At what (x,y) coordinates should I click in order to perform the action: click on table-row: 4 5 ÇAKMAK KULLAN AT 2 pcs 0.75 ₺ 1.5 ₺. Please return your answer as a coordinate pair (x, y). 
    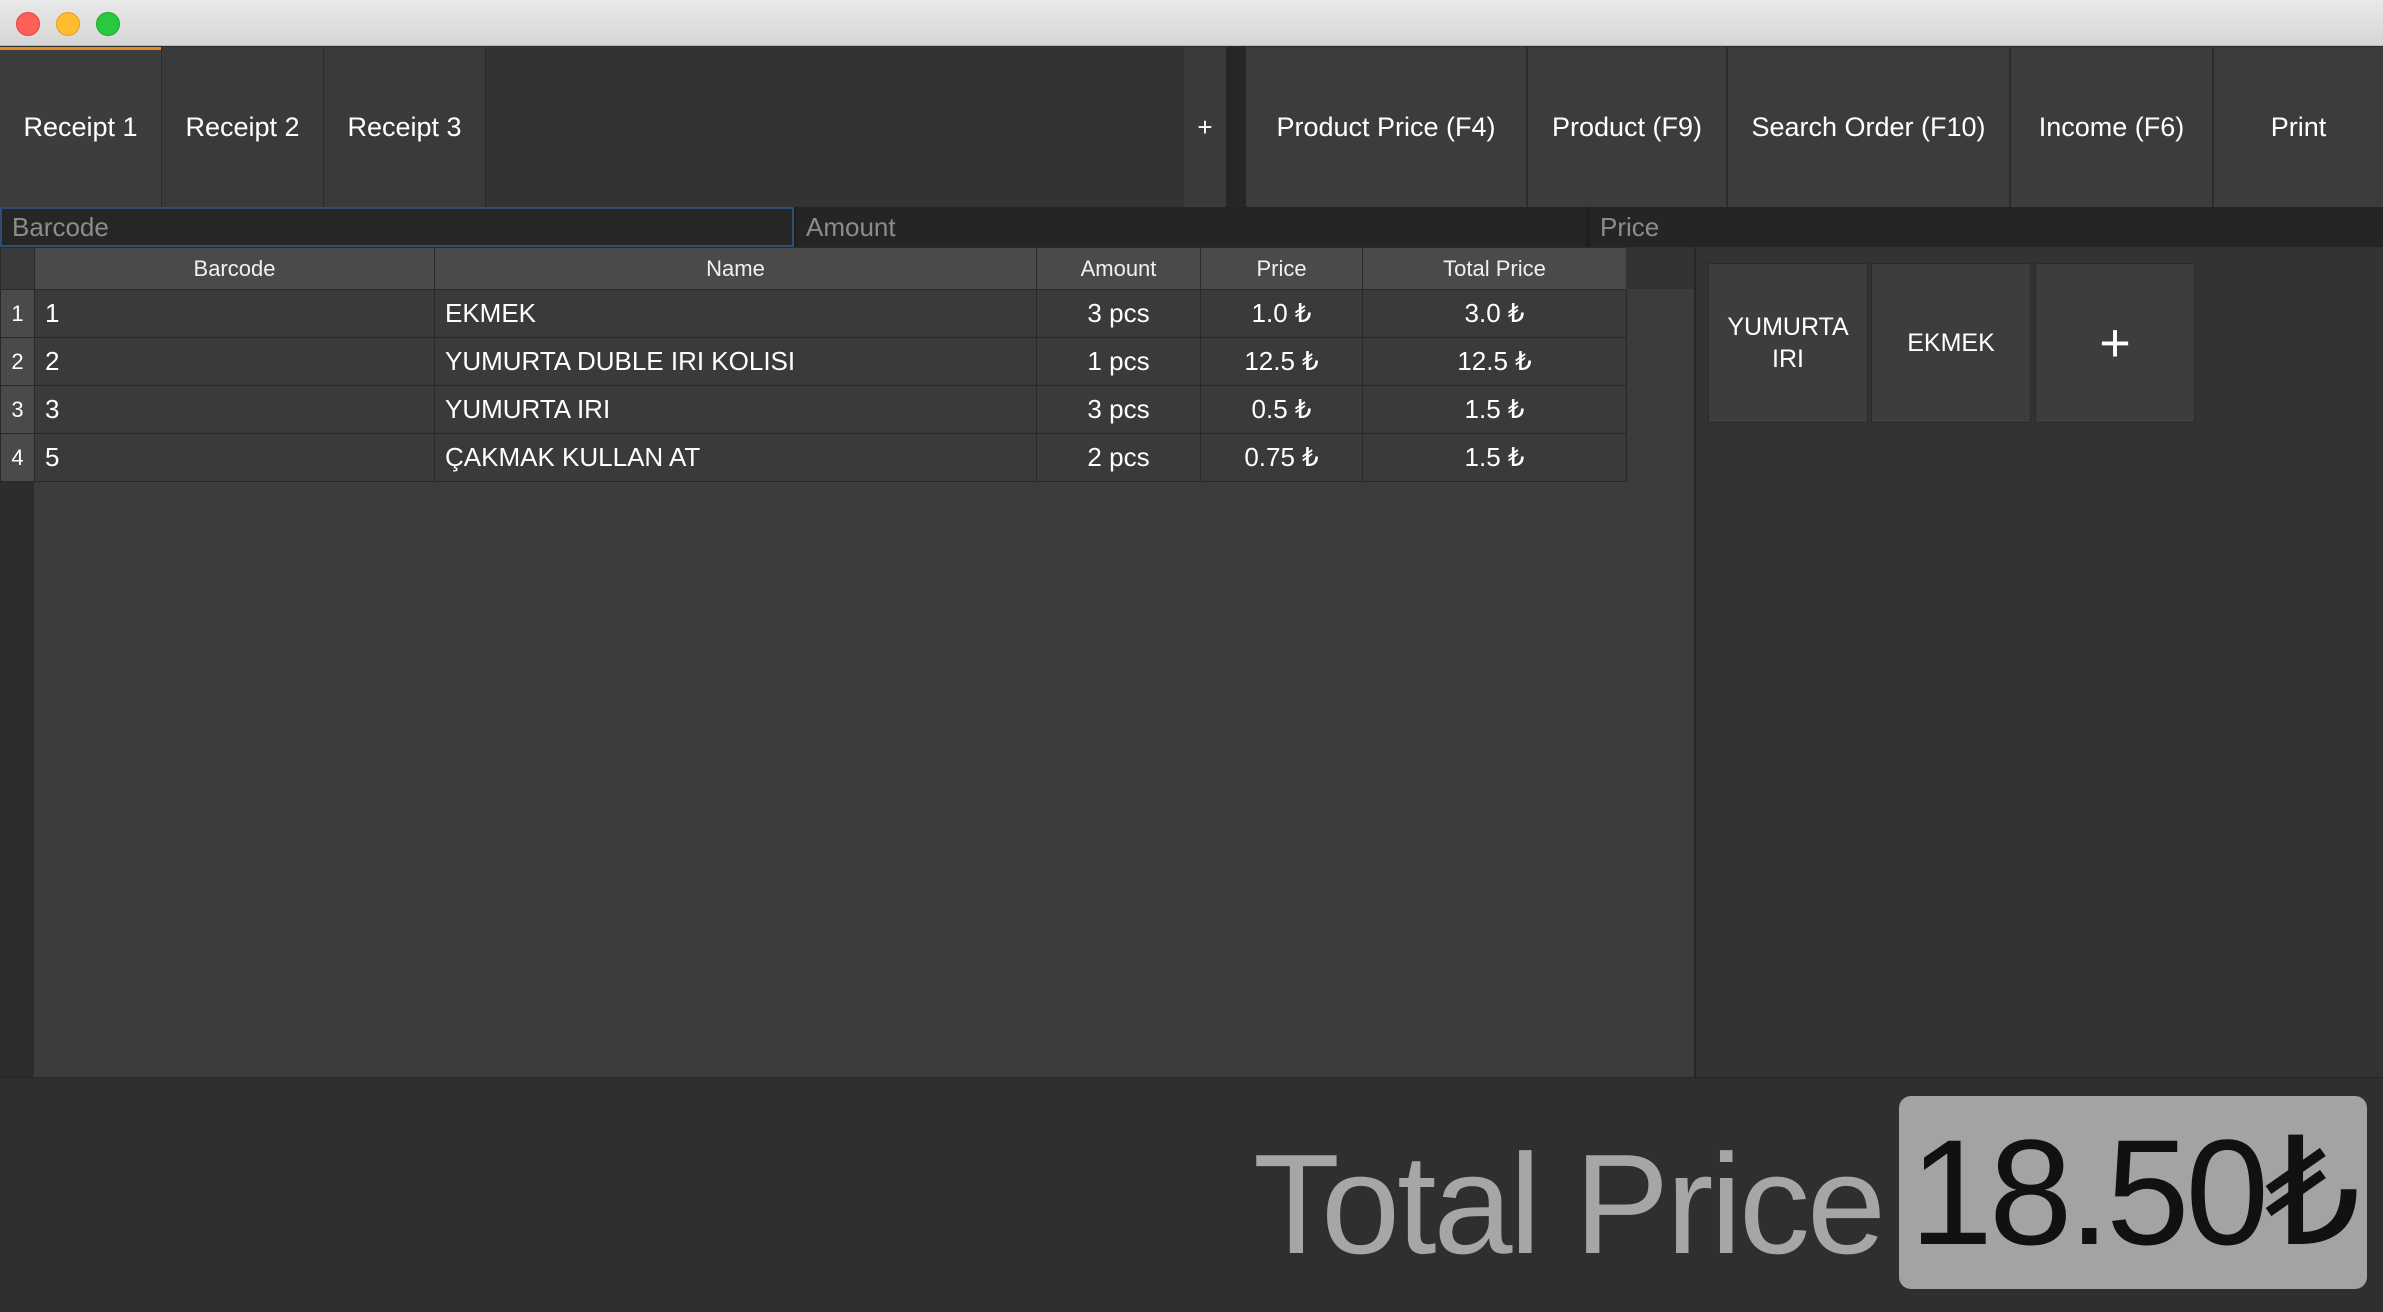
    Looking at the image, I should click on (813, 457).